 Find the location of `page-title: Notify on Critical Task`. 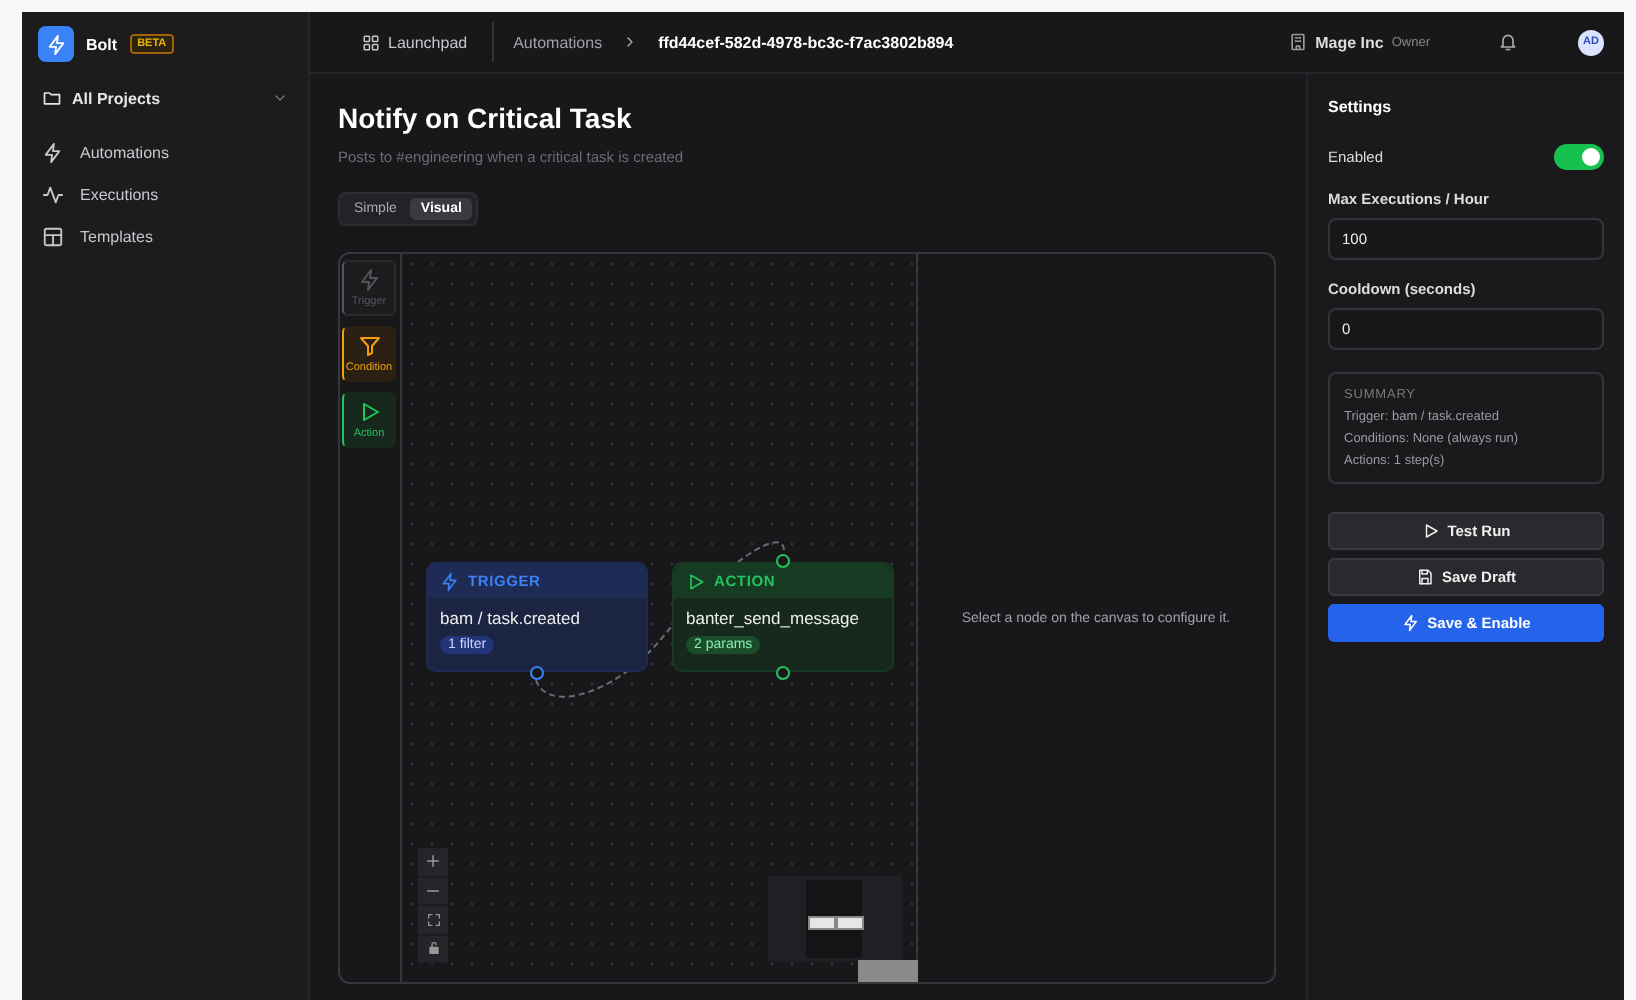

page-title: Notify on Critical Task is located at coordinates (486, 118).